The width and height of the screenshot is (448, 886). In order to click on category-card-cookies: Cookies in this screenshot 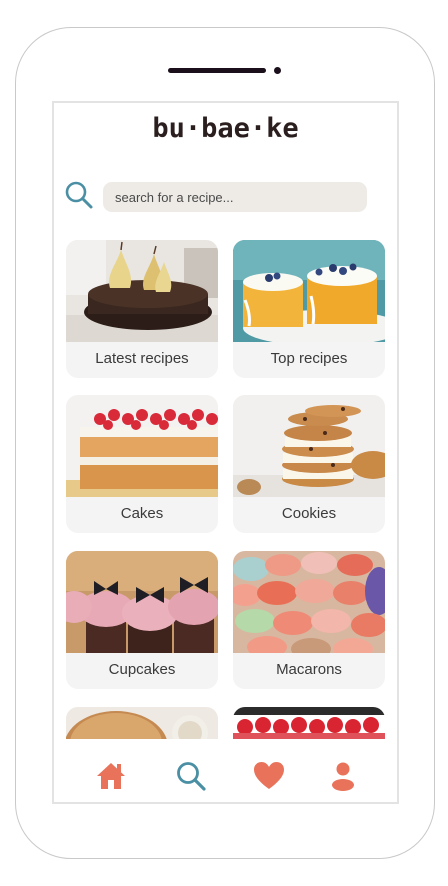, I will do `click(309, 464)`.